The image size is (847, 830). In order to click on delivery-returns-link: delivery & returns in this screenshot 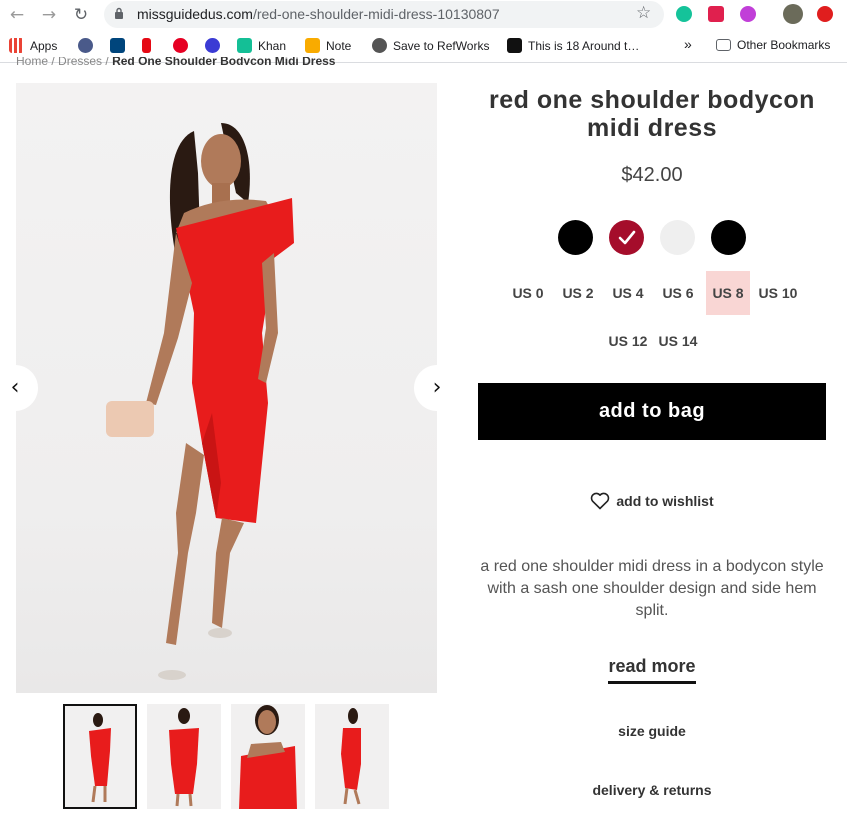, I will do `click(652, 790)`.